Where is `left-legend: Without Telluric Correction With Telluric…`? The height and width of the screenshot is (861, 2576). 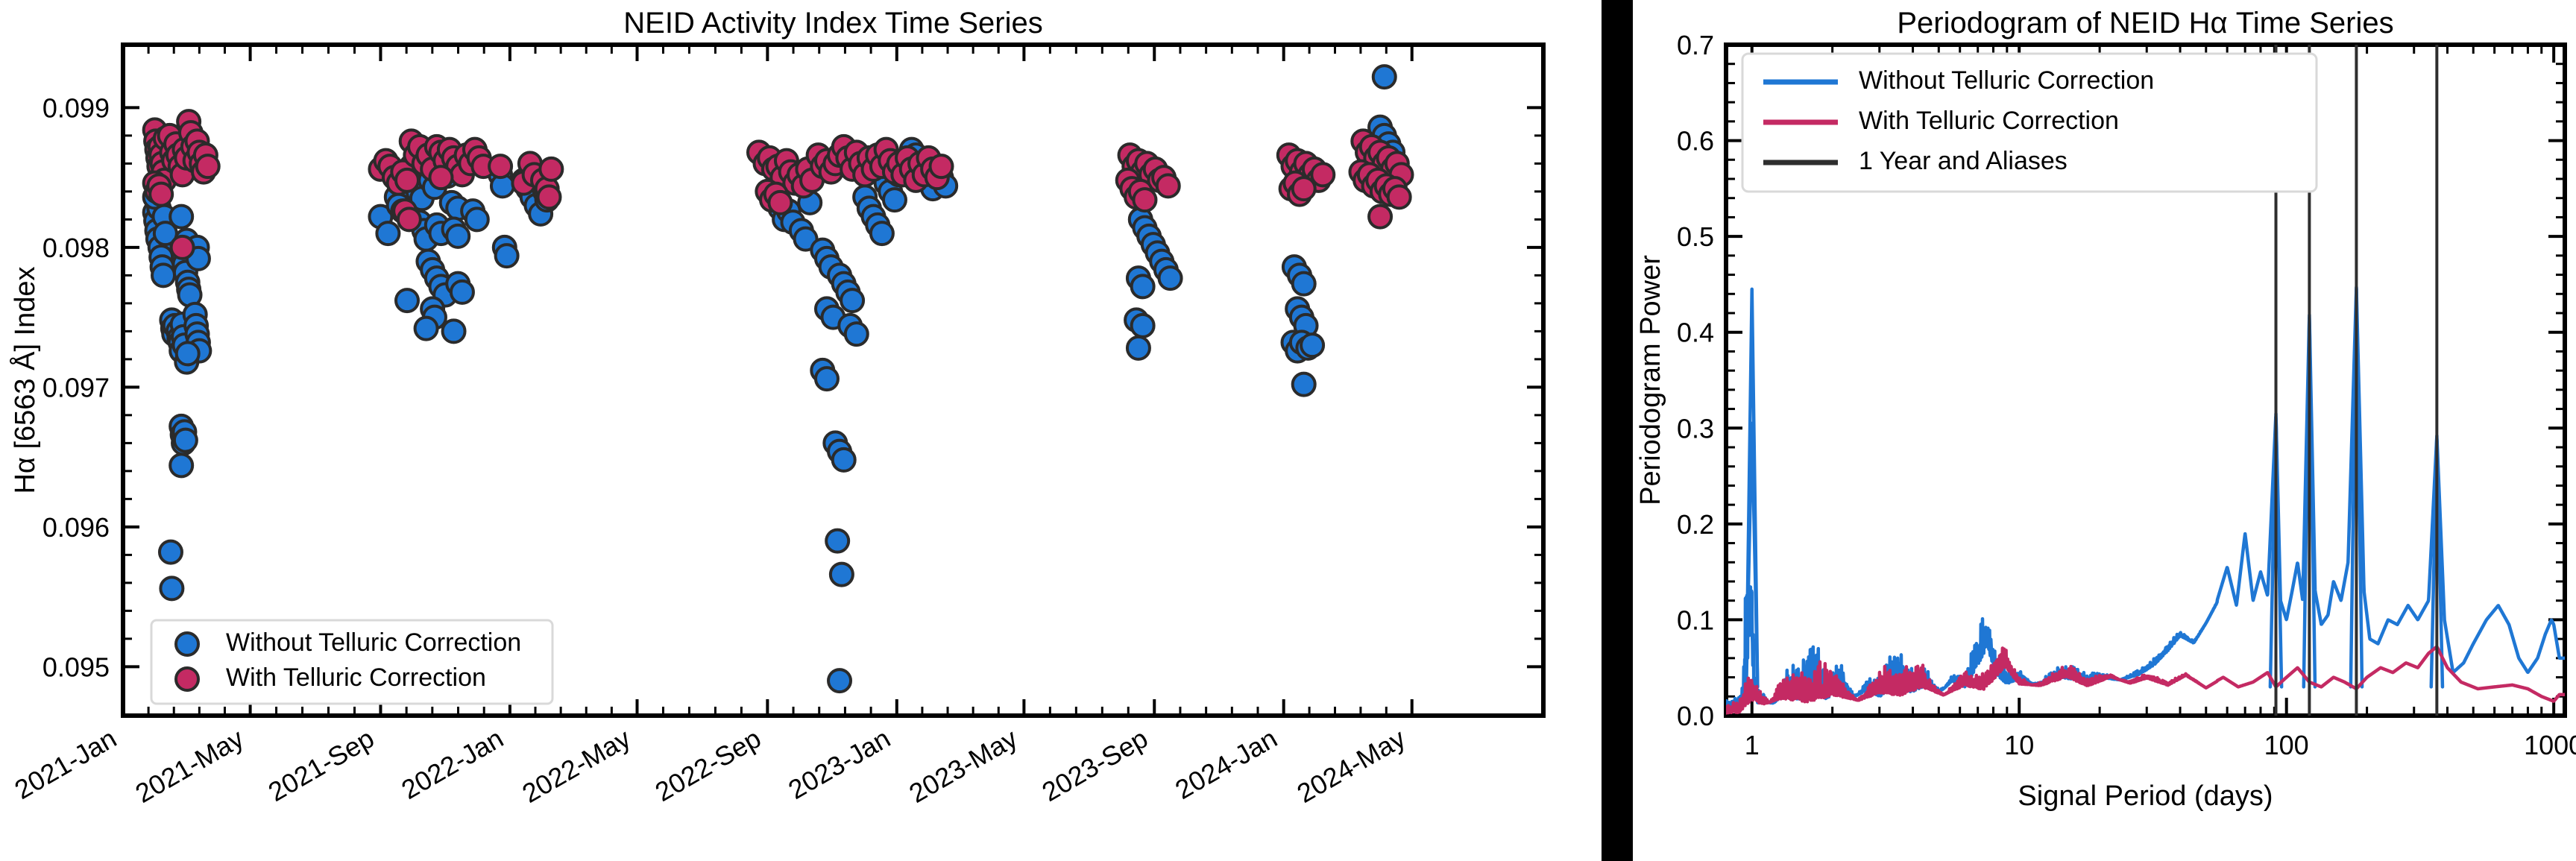 left-legend: Without Telluric Correction With Telluric… is located at coordinates (352, 662).